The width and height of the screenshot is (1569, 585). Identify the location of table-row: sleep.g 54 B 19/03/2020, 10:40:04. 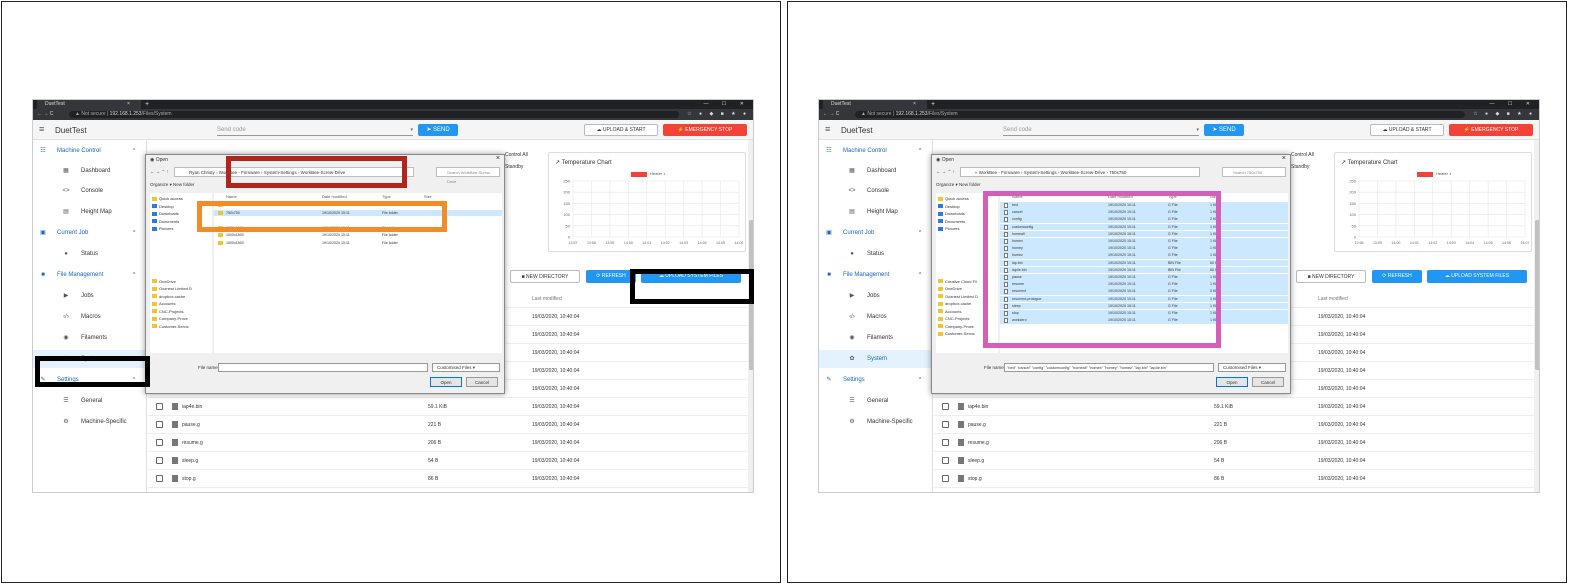
(448, 461).